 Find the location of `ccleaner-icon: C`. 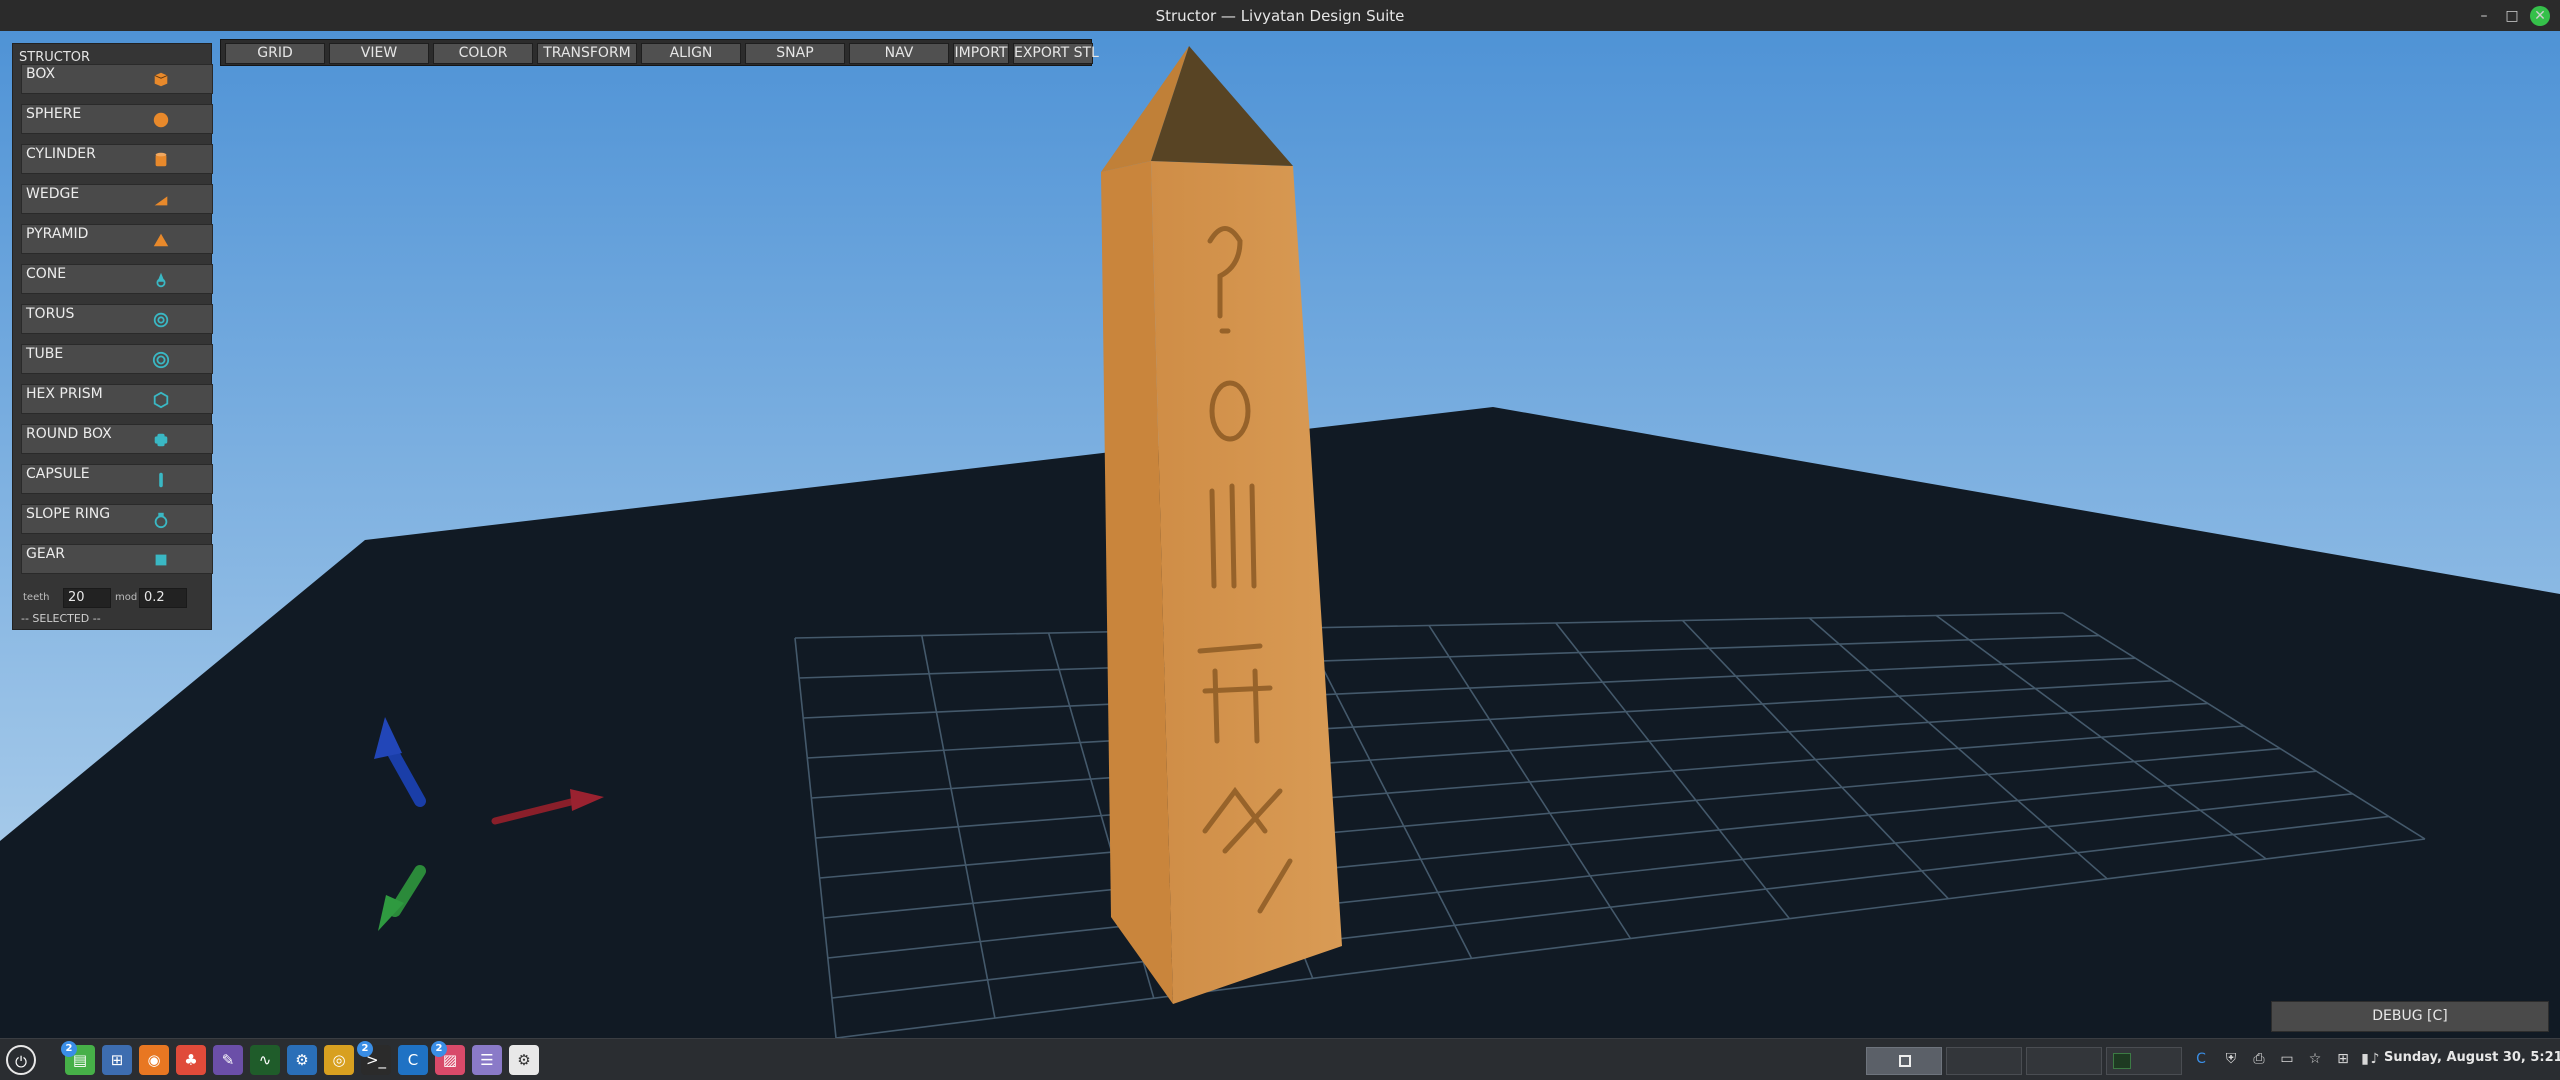

ccleaner-icon: C is located at coordinates (413, 1060).